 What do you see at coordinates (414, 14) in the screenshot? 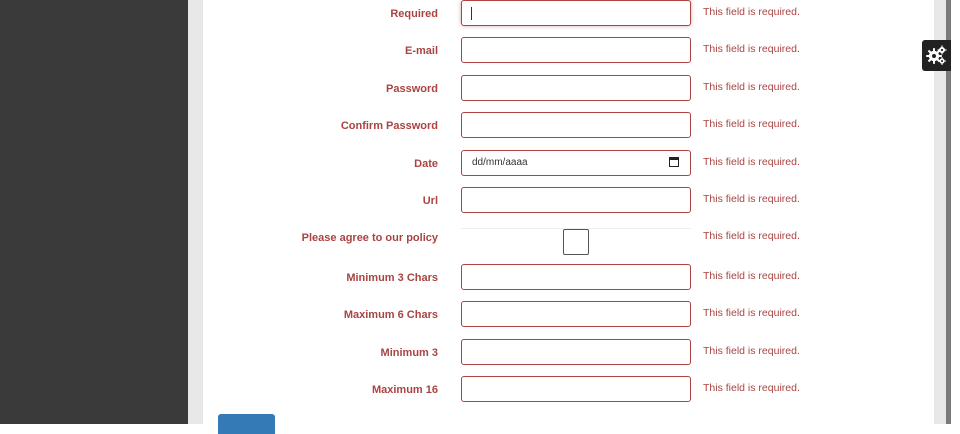
I see `field-label-required: Required` at bounding box center [414, 14].